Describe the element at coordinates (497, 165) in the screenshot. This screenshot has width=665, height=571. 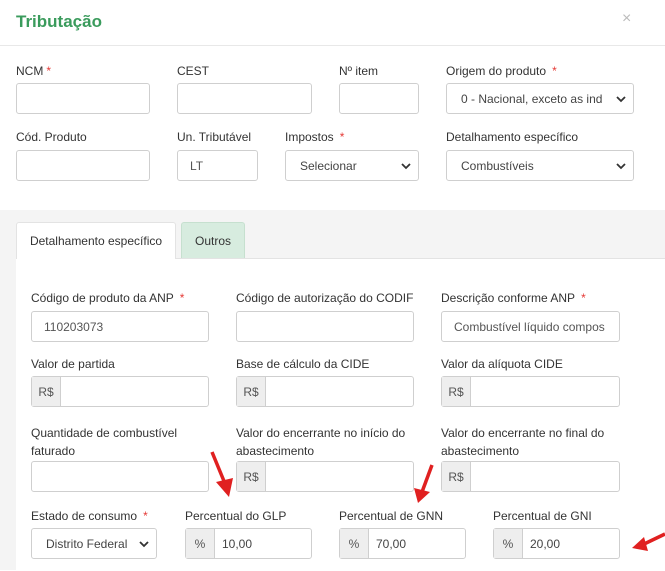
I see `detalhamento-select-value: Combustíveis` at that location.